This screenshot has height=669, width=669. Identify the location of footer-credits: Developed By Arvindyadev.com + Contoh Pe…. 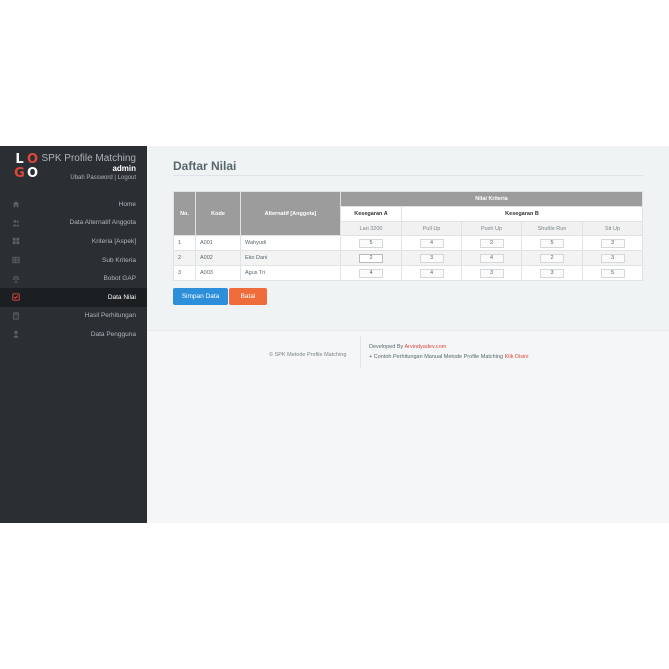
(448, 352).